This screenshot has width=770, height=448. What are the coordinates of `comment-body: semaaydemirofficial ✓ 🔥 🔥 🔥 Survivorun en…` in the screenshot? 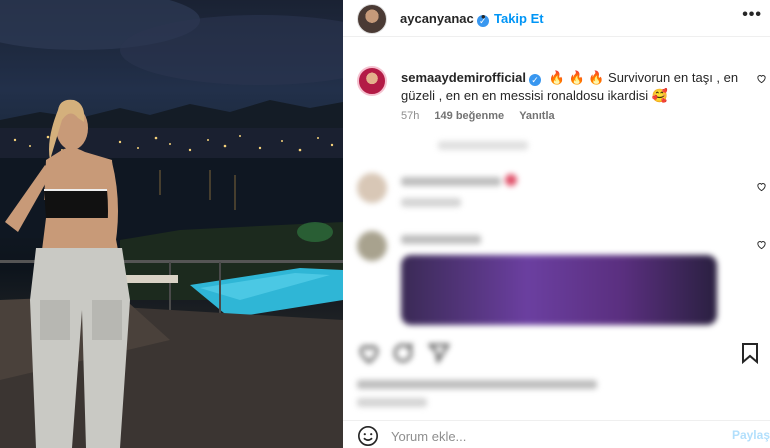 It's located at (575, 87).